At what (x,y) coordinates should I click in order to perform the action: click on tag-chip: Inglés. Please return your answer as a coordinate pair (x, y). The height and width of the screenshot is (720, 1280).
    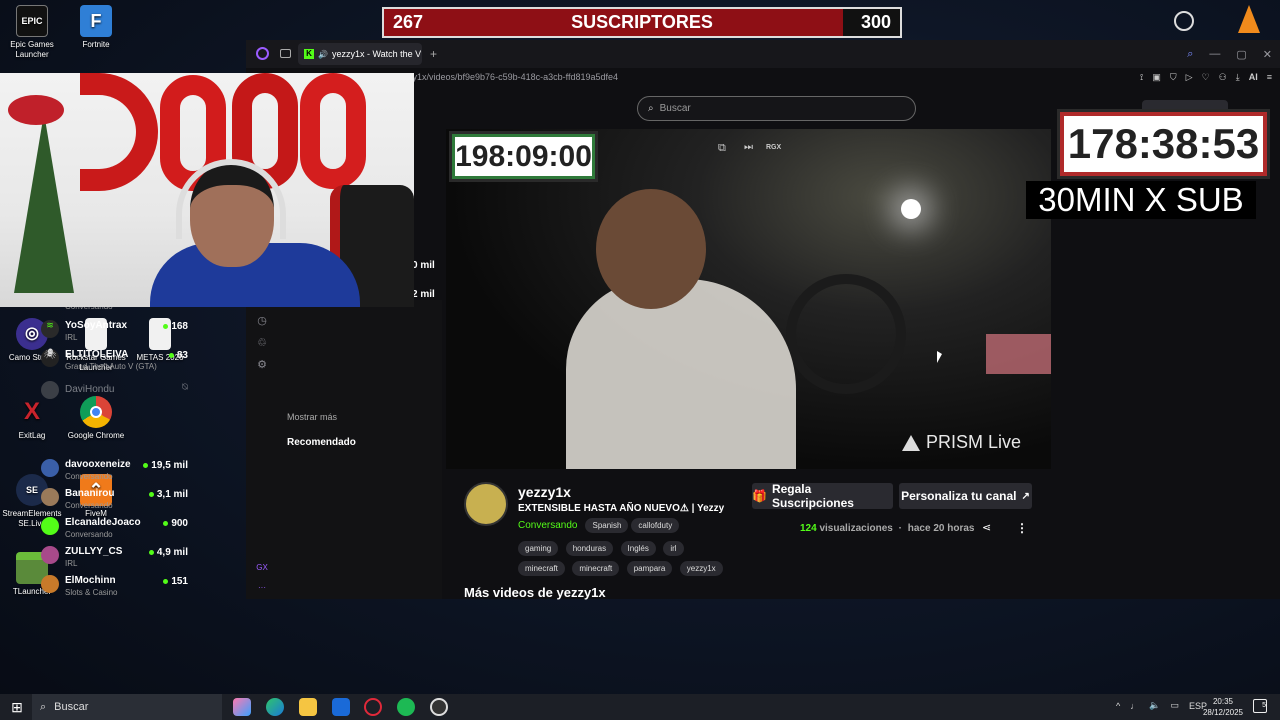
    Looking at the image, I should click on (638, 548).